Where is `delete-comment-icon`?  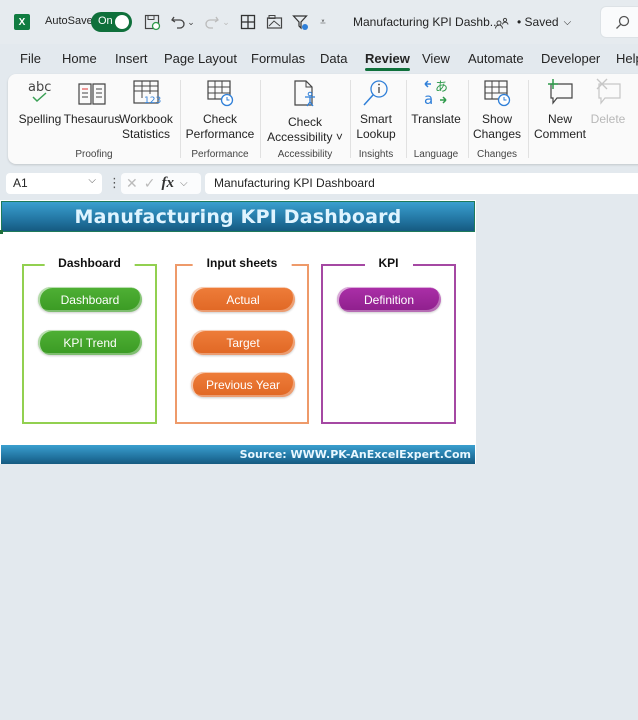 delete-comment-icon is located at coordinates (608, 93).